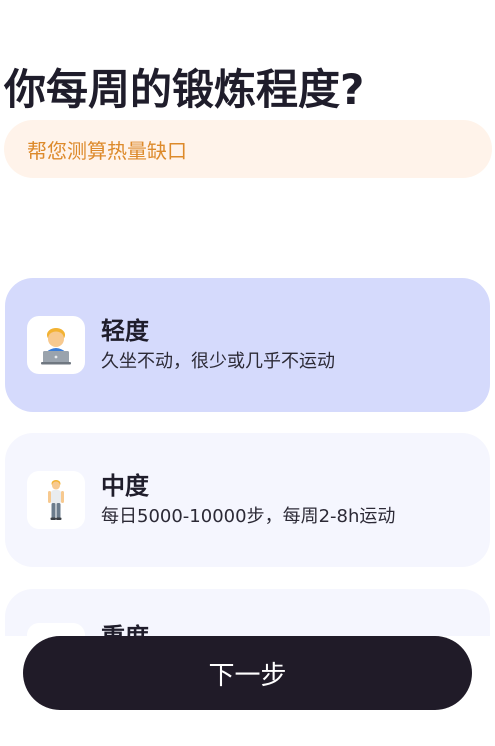  Describe the element at coordinates (184, 89) in the screenshot. I see `page-title: 你每周的锻炼程度?` at that location.